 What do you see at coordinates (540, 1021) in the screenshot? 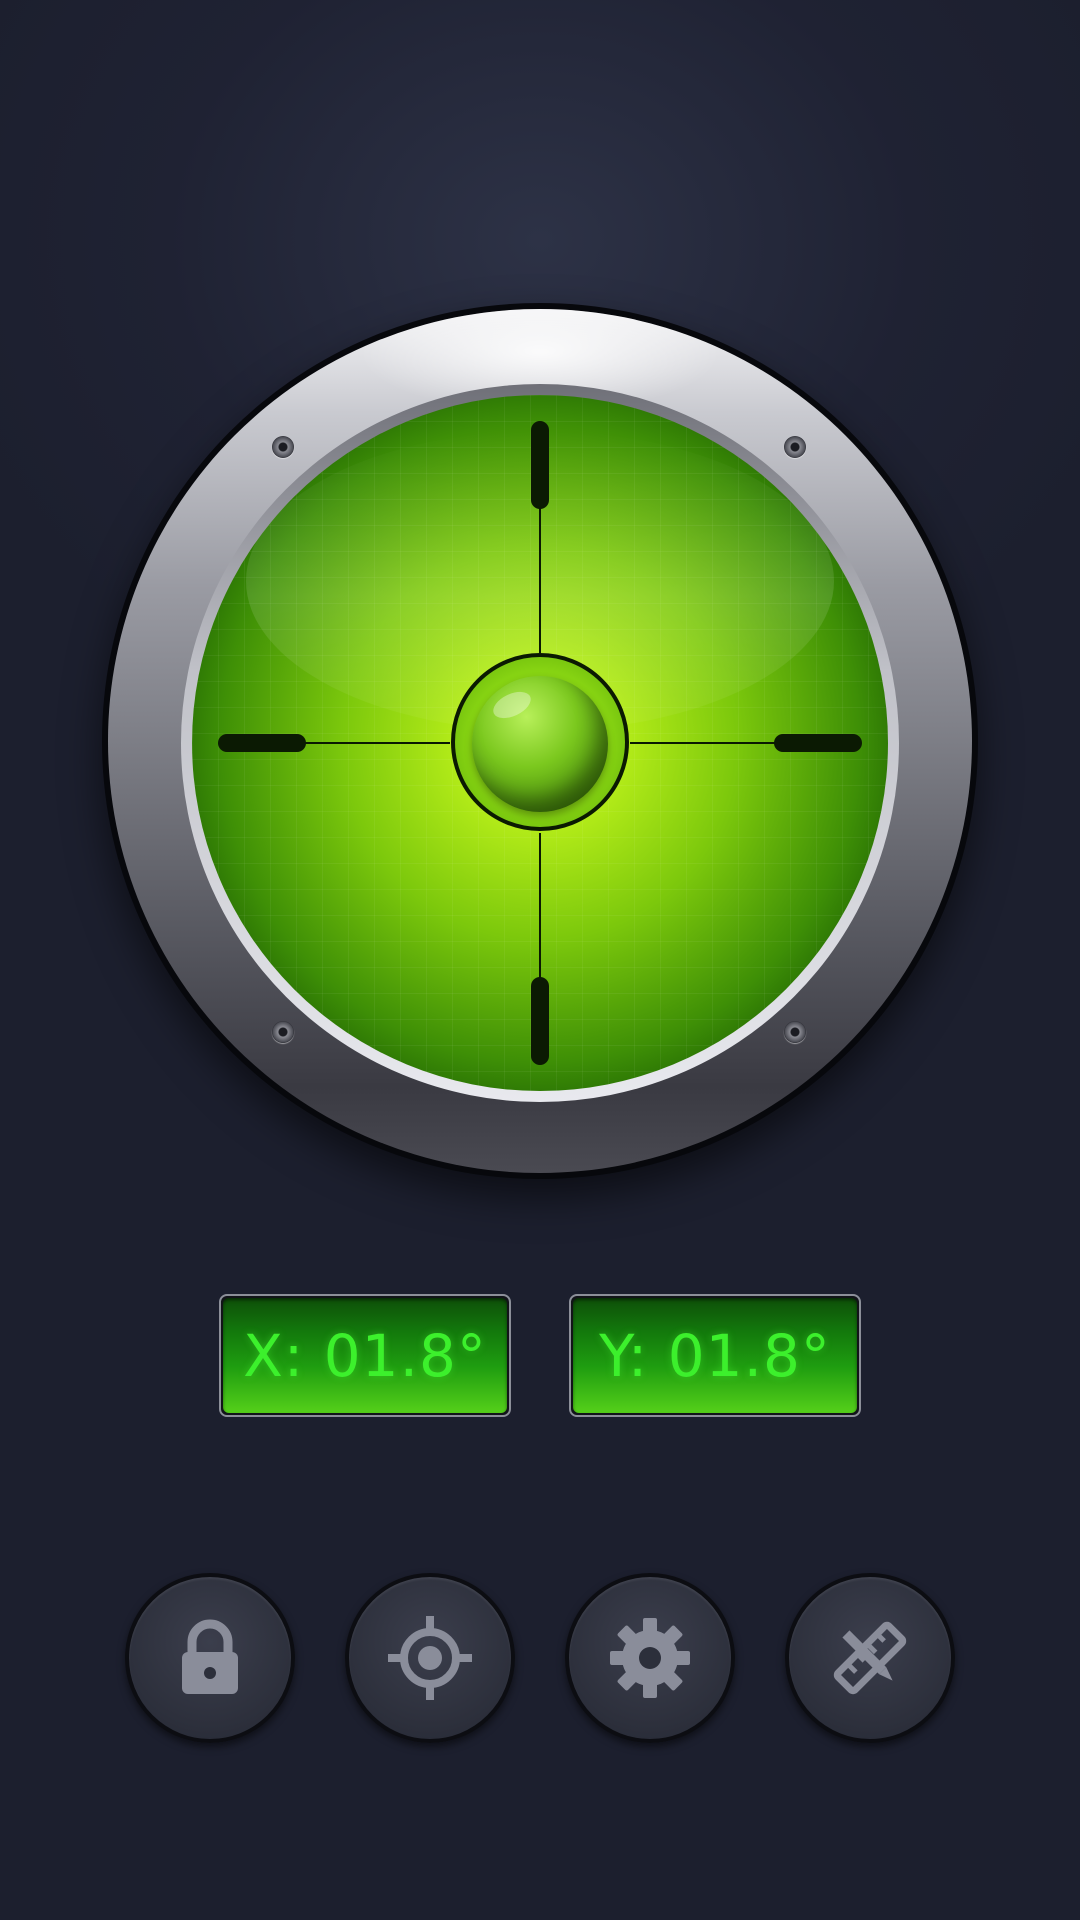
I see `tick-mark-bottom` at bounding box center [540, 1021].